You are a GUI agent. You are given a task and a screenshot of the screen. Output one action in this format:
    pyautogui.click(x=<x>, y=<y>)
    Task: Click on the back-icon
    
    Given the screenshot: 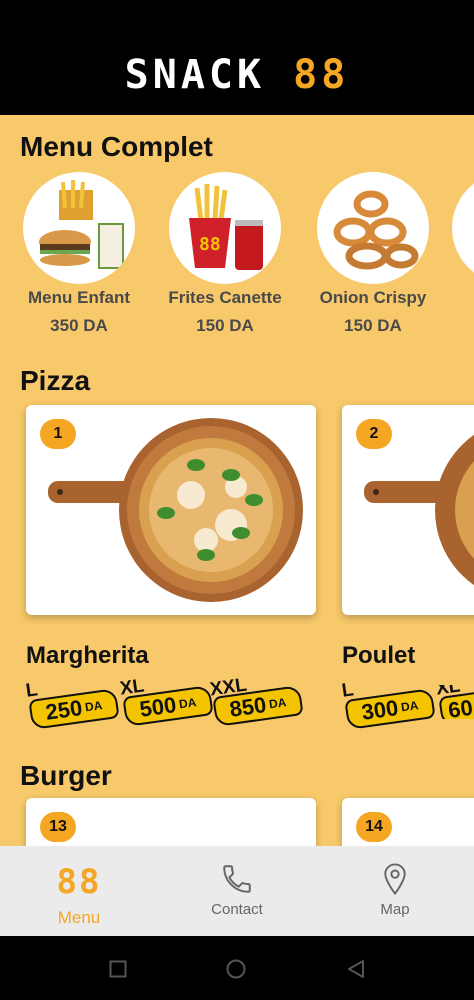 What is the action you would take?
    pyautogui.click(x=356, y=969)
    